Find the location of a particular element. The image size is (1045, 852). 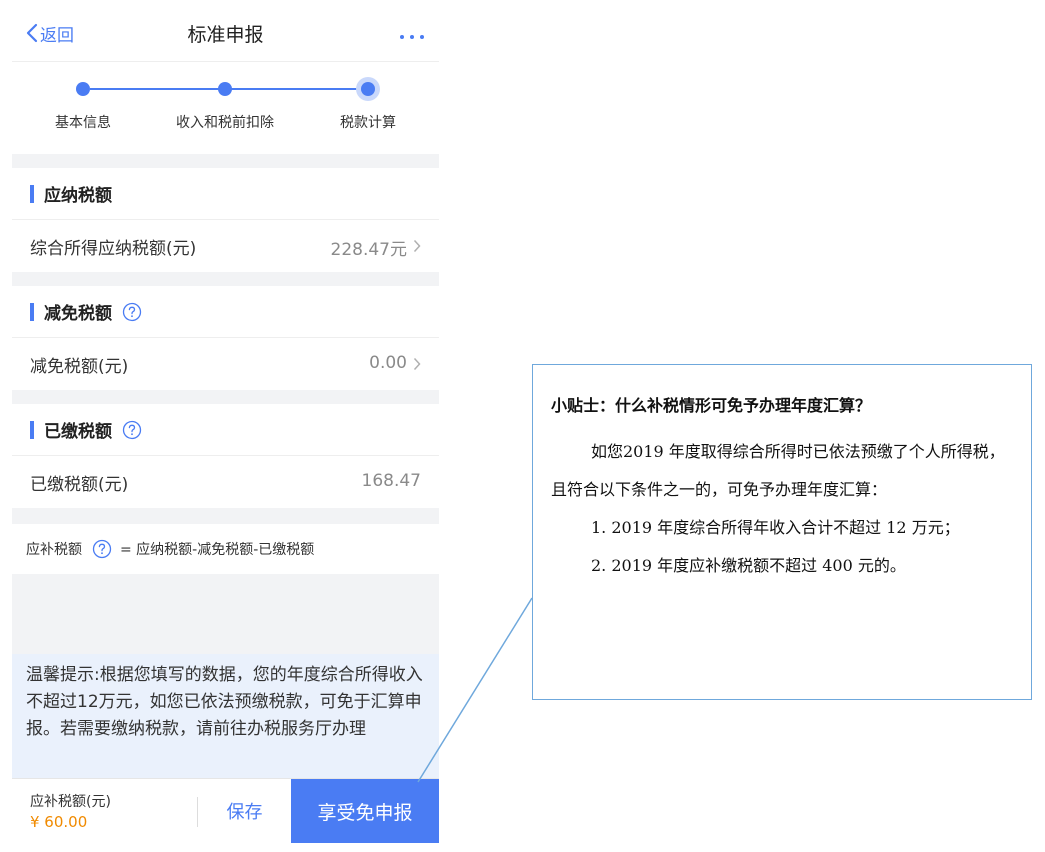

due-tax-label: 应补税额(元) is located at coordinates (70, 802).